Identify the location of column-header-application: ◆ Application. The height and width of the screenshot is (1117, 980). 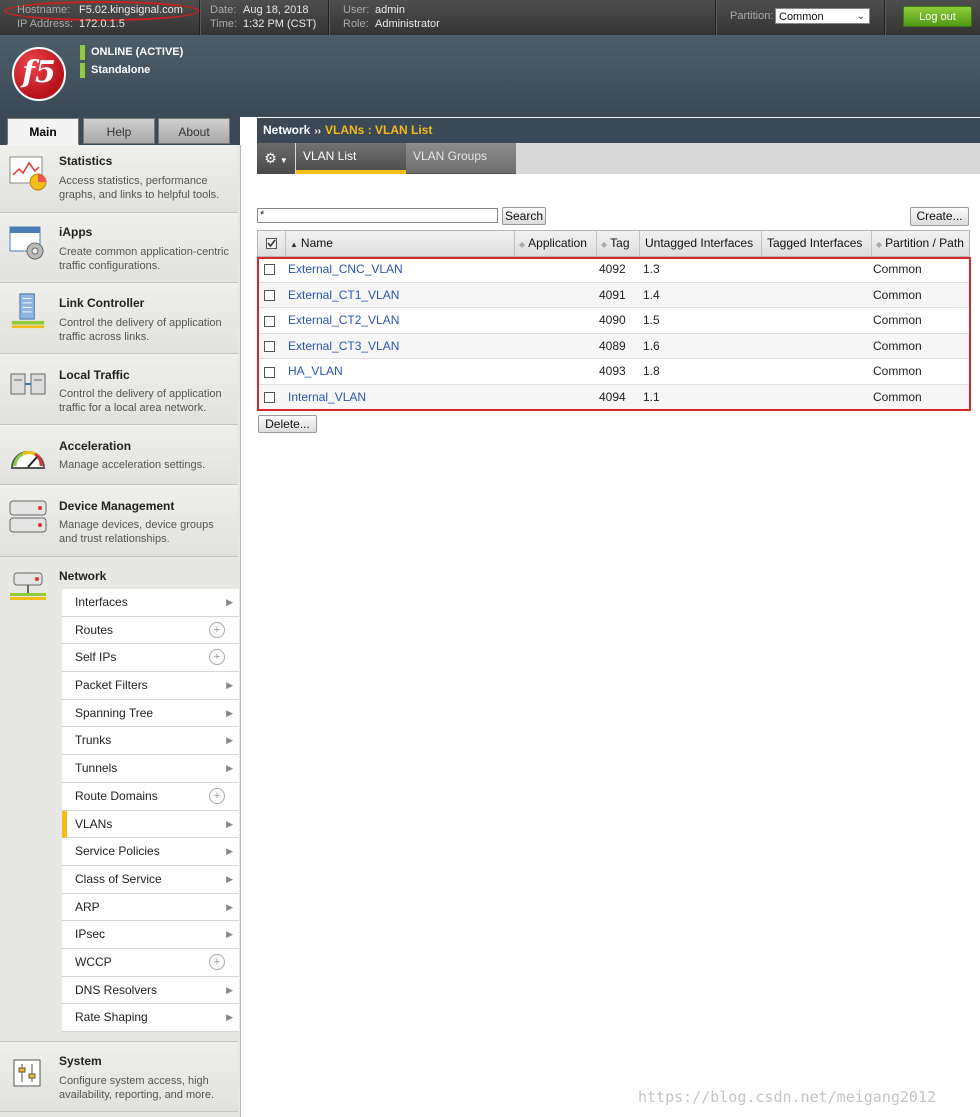
(555, 243).